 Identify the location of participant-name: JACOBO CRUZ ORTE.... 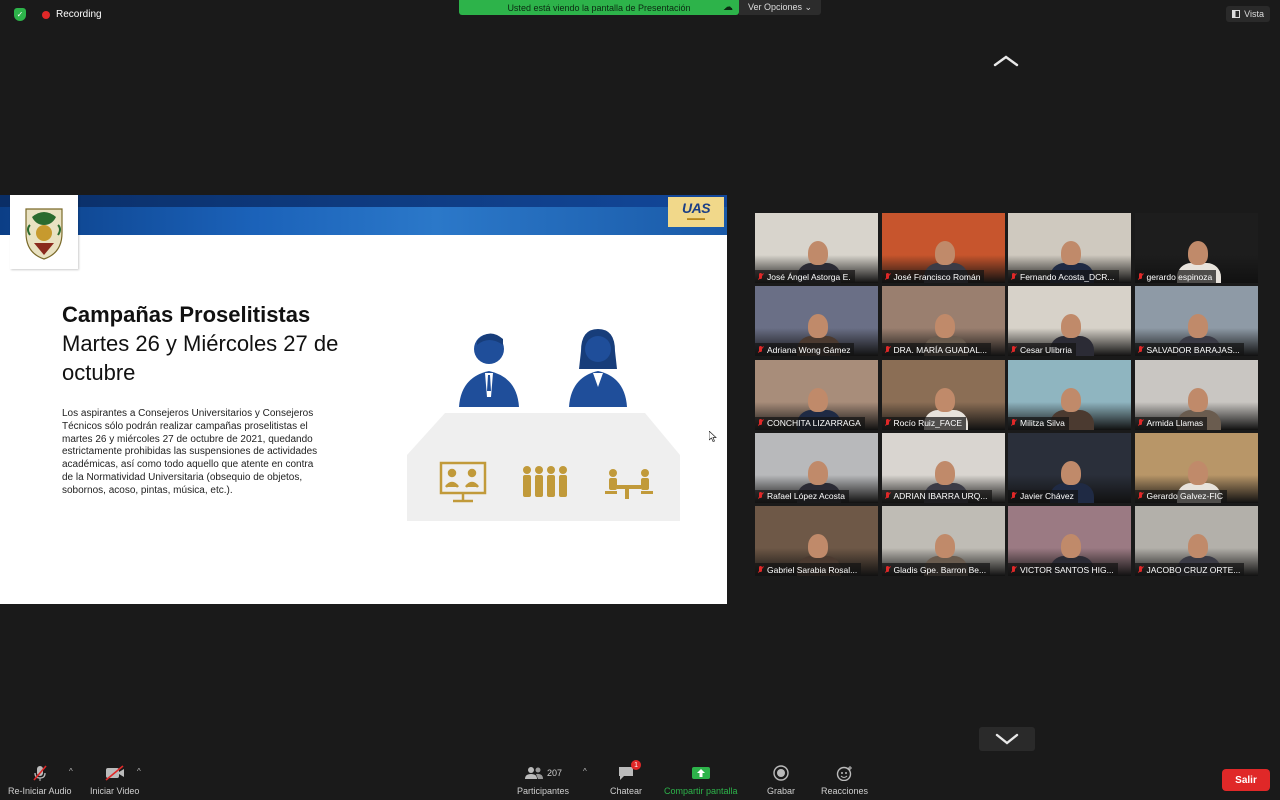
(1193, 569).